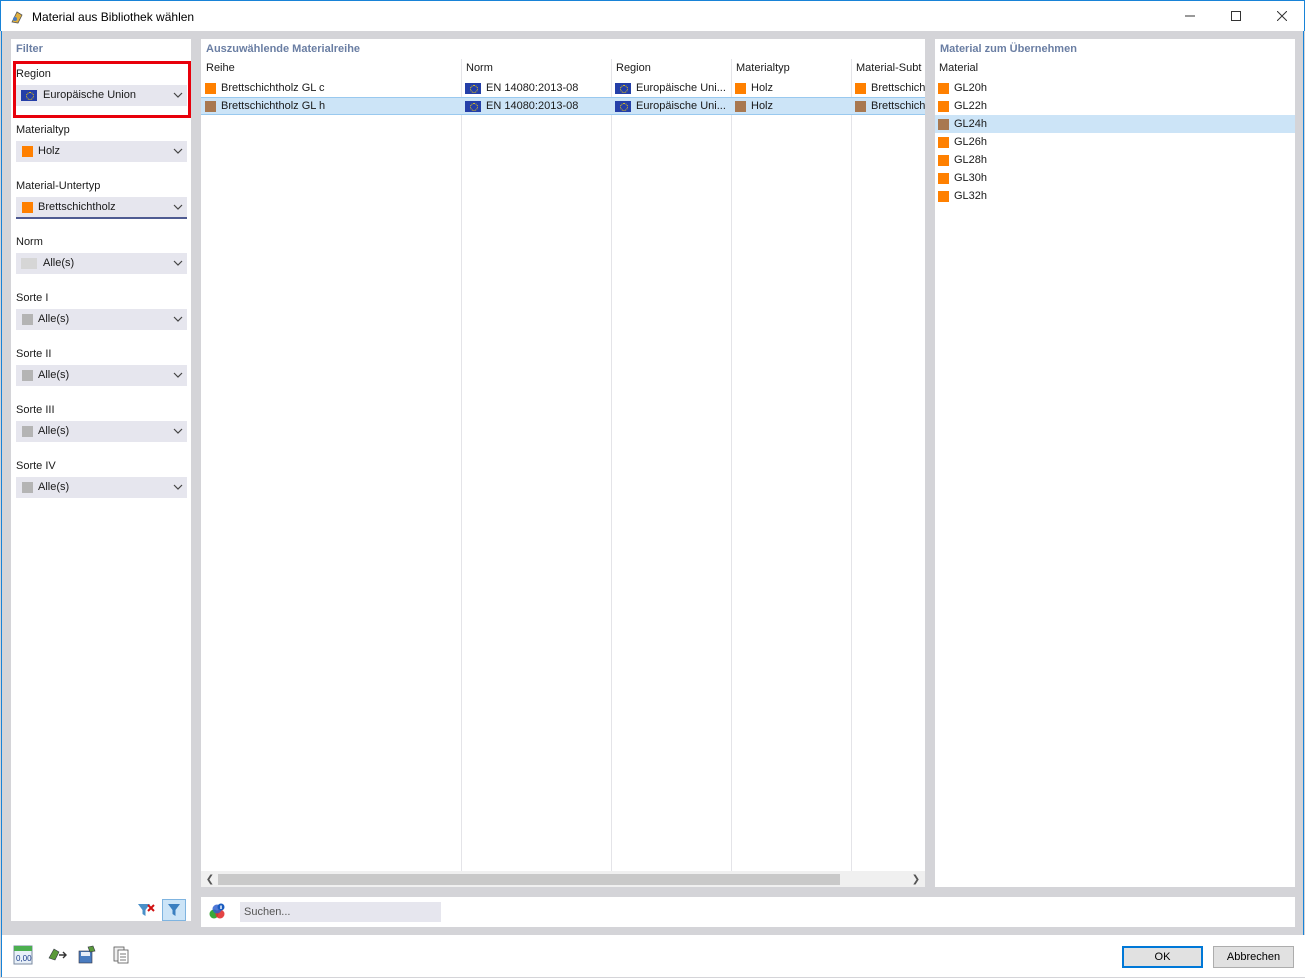  What do you see at coordinates (101, 319) in the screenshot?
I see `sorte-1-select: Alle(s)` at bounding box center [101, 319].